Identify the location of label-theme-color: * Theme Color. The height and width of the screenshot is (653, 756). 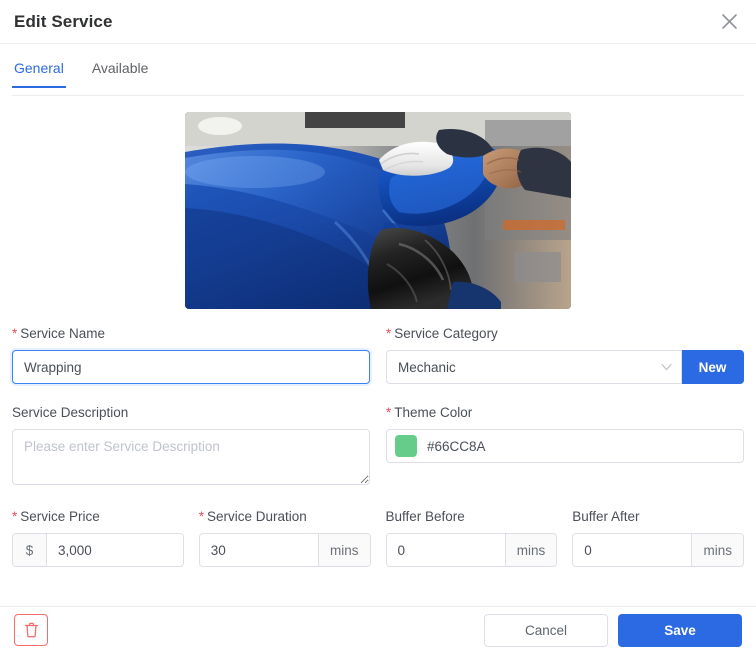
(429, 412).